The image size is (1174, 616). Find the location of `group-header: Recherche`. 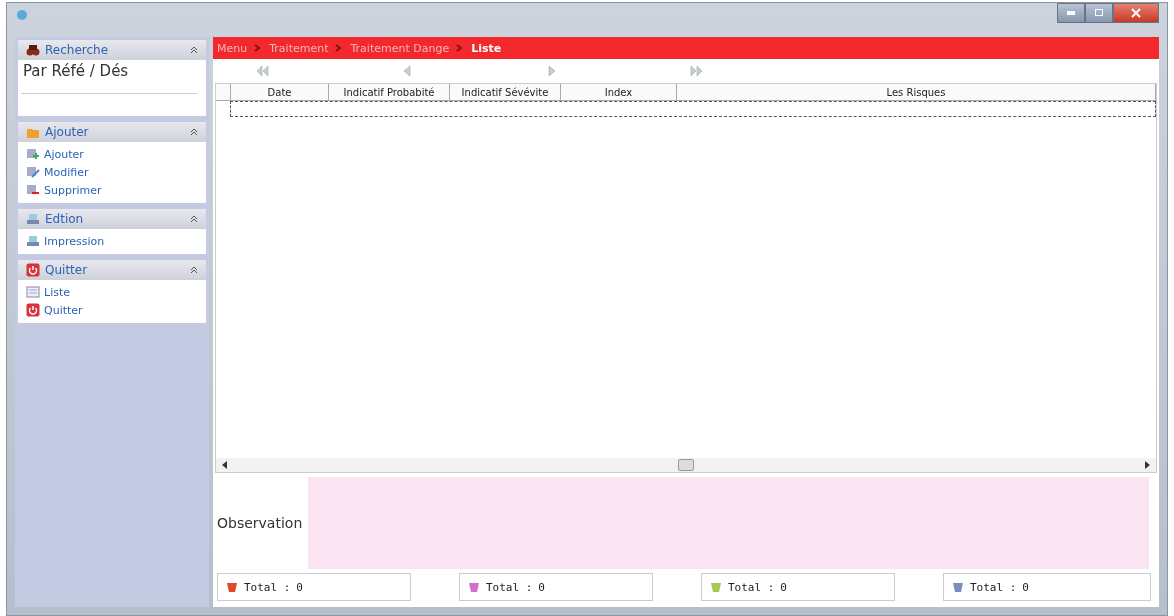

group-header: Recherche is located at coordinates (112, 50).